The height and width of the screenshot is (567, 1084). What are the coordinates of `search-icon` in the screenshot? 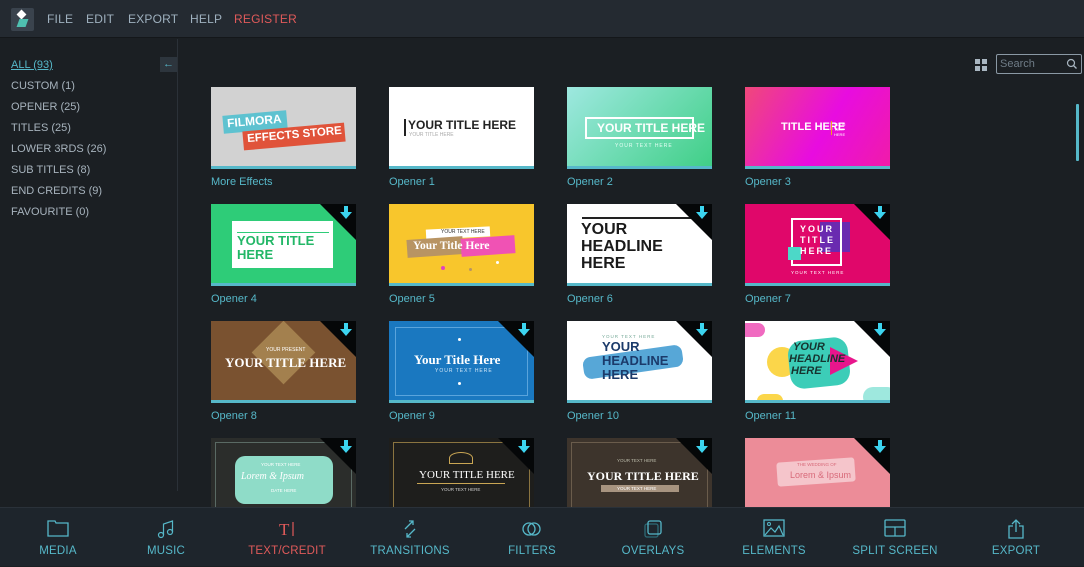 It's located at (1072, 64).